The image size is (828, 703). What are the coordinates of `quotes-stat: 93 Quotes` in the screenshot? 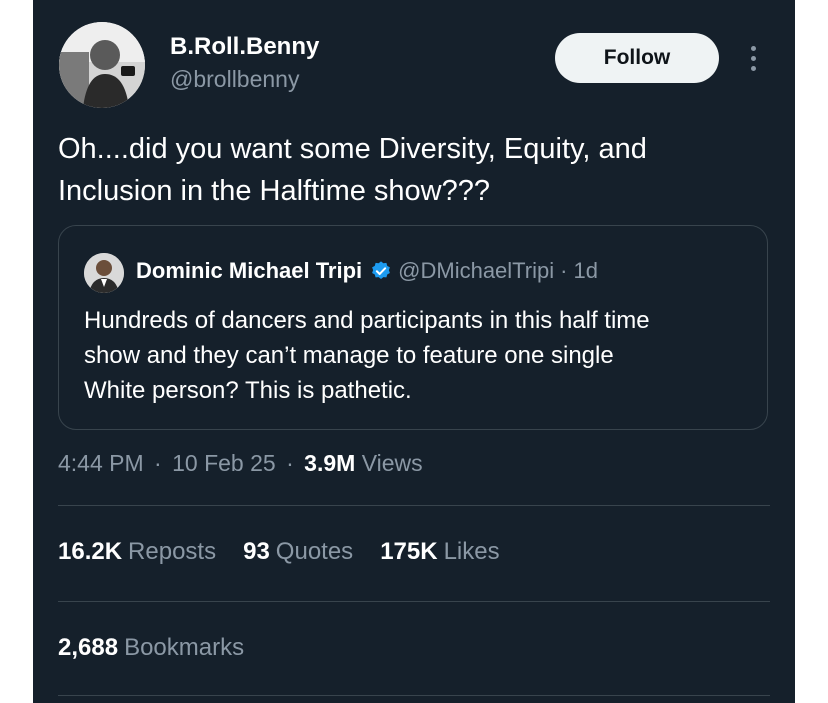 It's located at (298, 552).